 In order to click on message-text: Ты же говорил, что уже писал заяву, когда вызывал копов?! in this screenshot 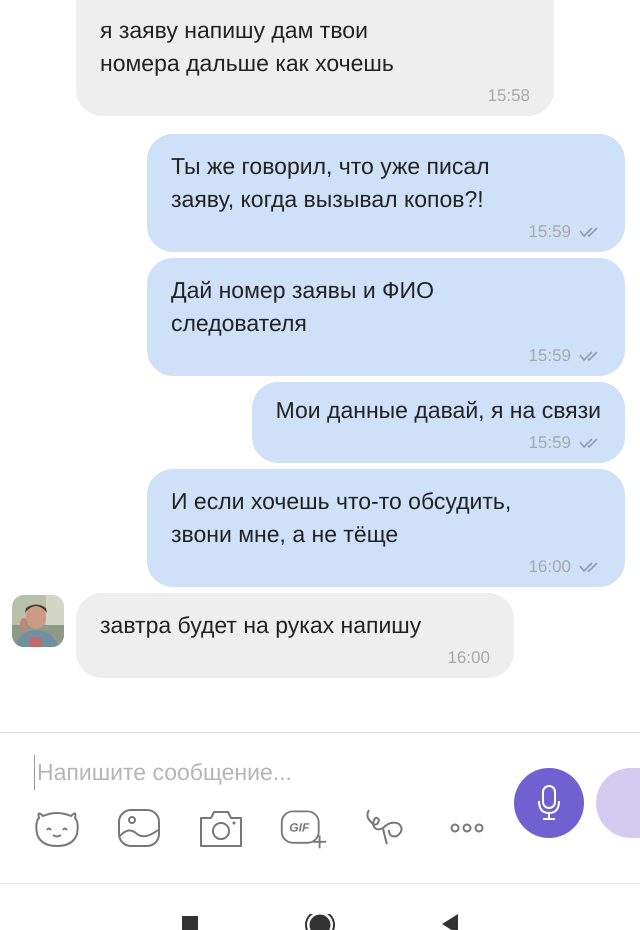, I will do `click(331, 183)`.